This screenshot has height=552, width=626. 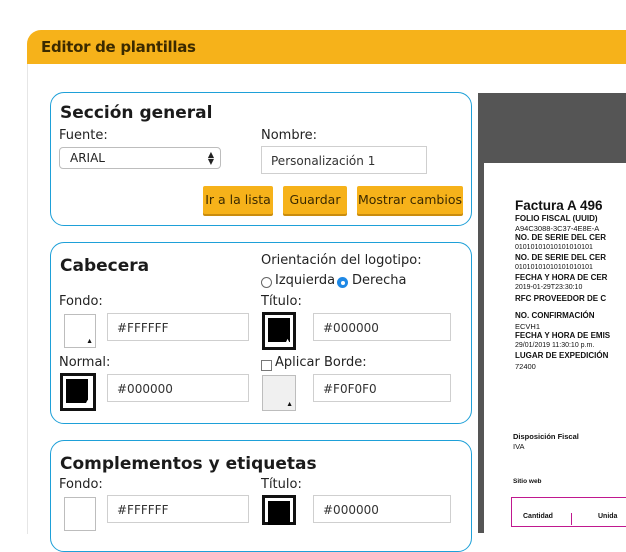 I want to click on orient-right-radio, so click(x=342, y=282).